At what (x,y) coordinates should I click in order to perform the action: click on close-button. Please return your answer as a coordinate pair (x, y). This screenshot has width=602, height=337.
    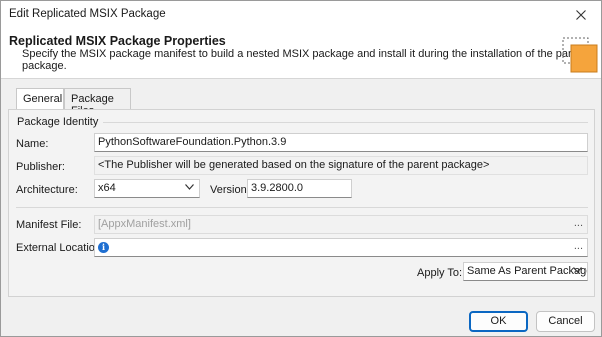
    Looking at the image, I should click on (581, 15).